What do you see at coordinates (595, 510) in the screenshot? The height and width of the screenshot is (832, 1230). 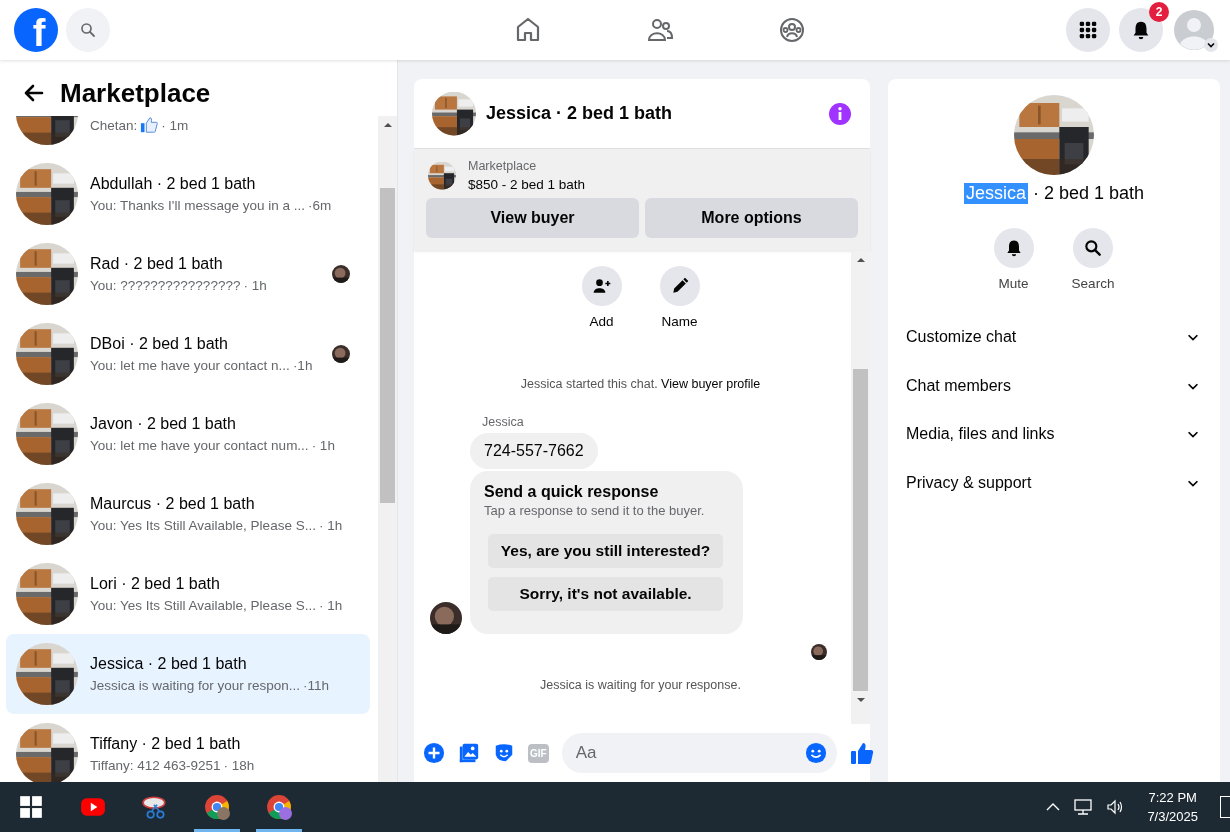 I see `quick-response-subtitle: Tap a response to send it to the buyer.` at bounding box center [595, 510].